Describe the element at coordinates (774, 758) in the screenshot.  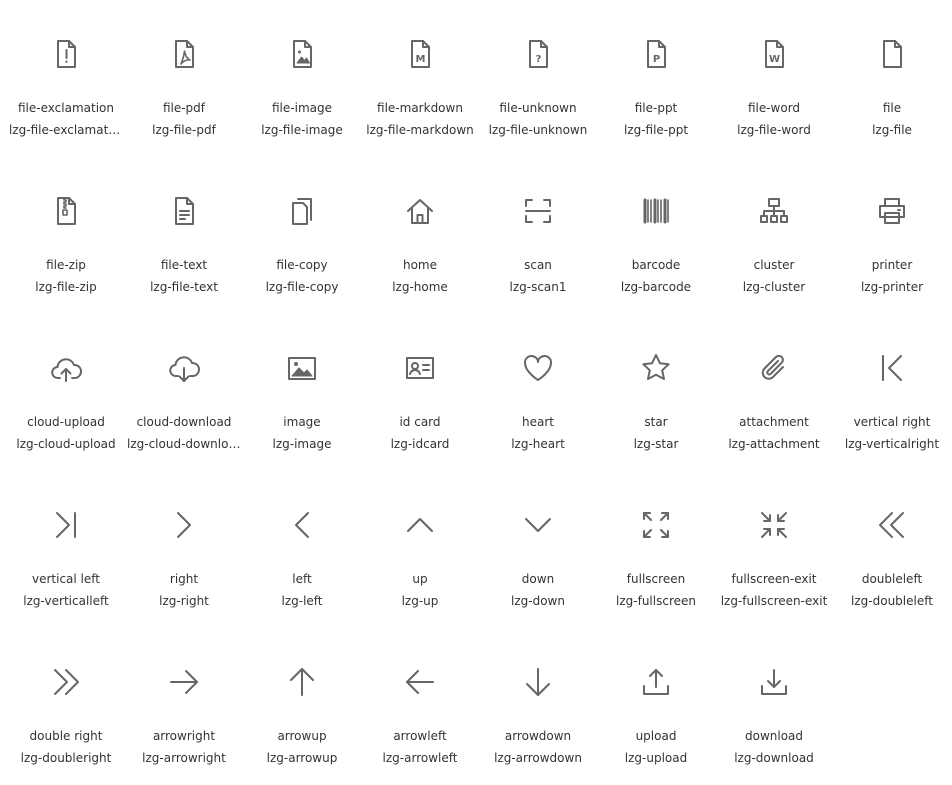
I see `icon-class-name: lzg-download` at that location.